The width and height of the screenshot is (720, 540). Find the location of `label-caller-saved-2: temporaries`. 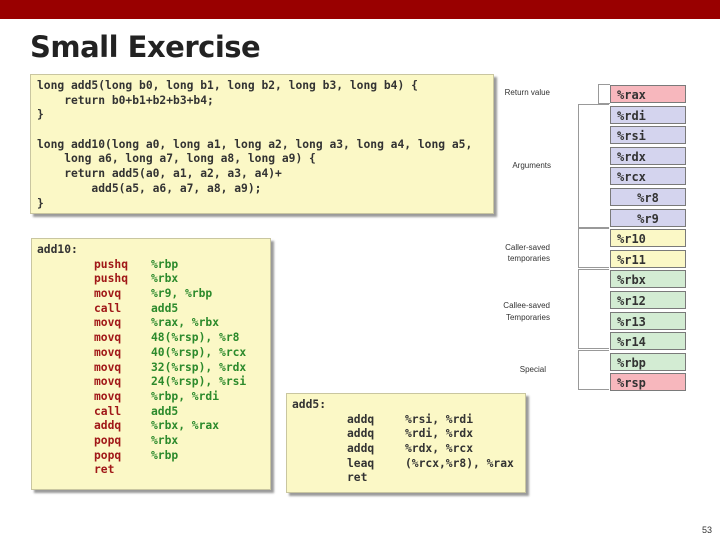

label-caller-saved-2: temporaries is located at coordinates (528, 258).